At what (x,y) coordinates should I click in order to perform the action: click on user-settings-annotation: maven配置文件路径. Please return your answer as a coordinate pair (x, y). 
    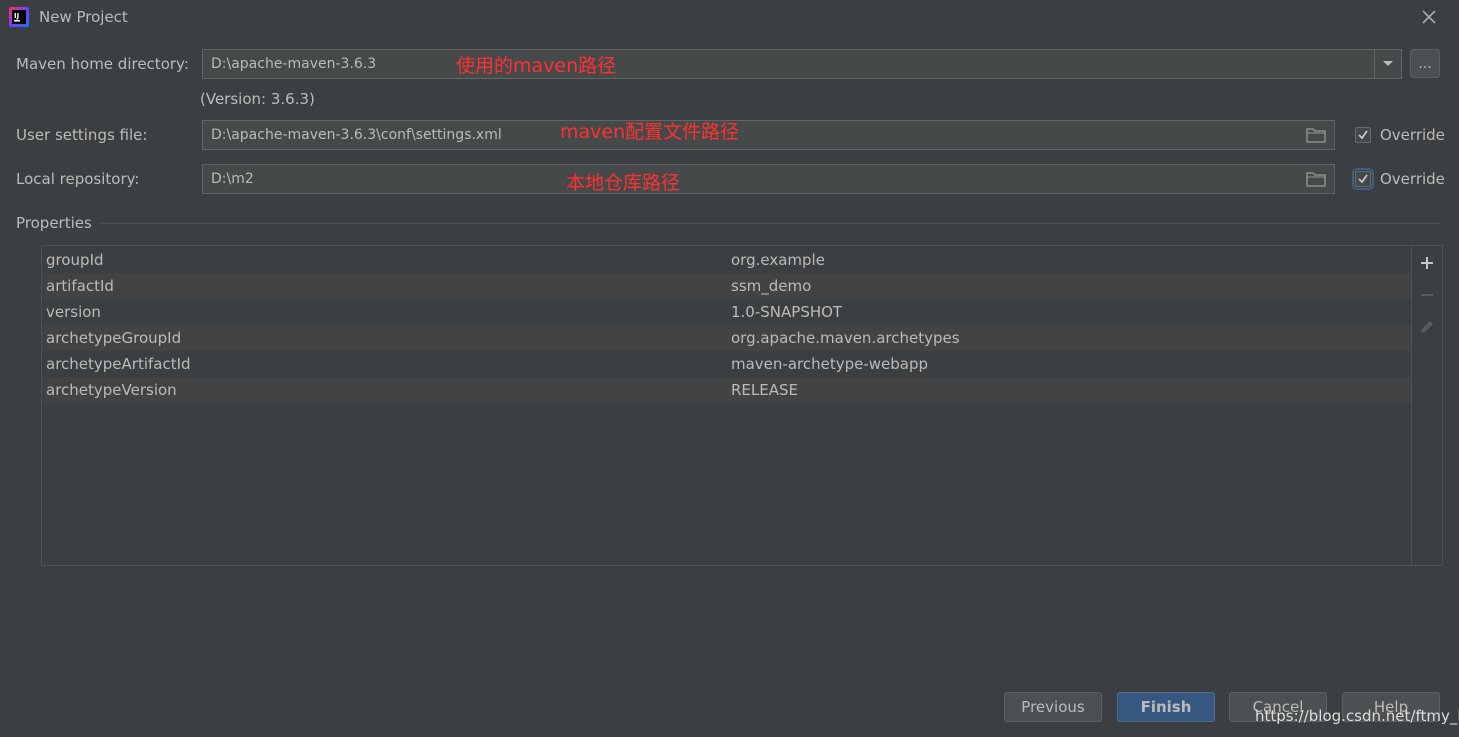
    Looking at the image, I should click on (650, 132).